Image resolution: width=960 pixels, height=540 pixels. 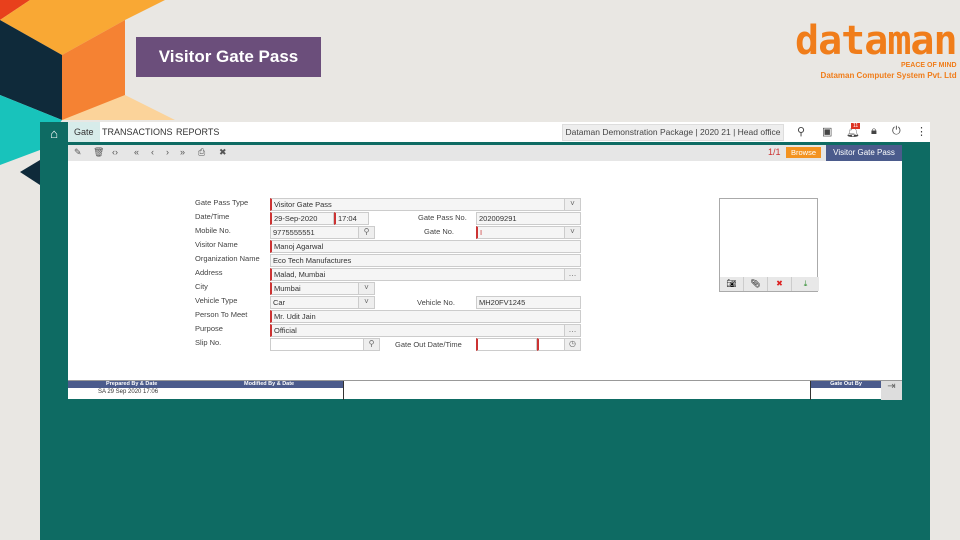 I want to click on print-icon: ⎙, so click(x=201, y=152).